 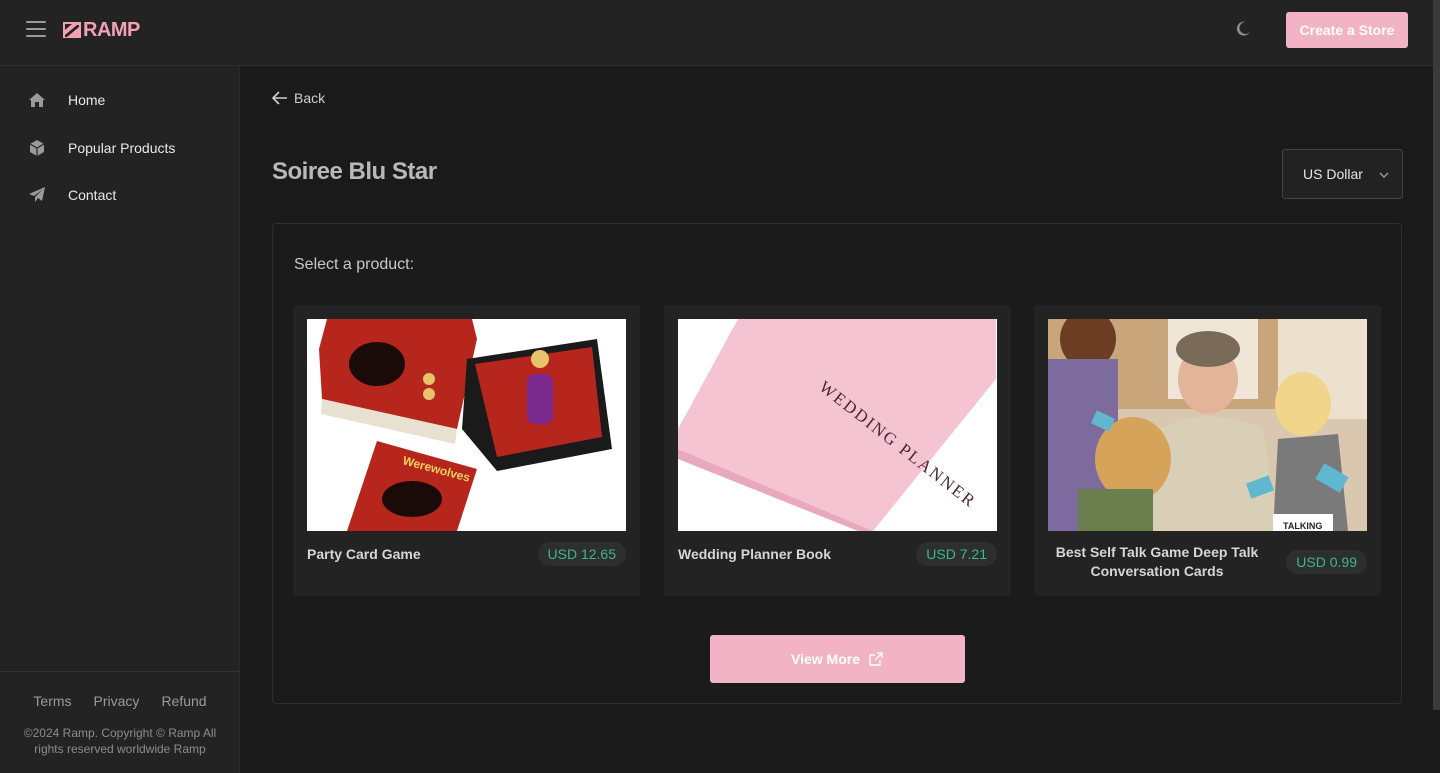 What do you see at coordinates (72, 30) in the screenshot?
I see `ramp-logo-icon` at bounding box center [72, 30].